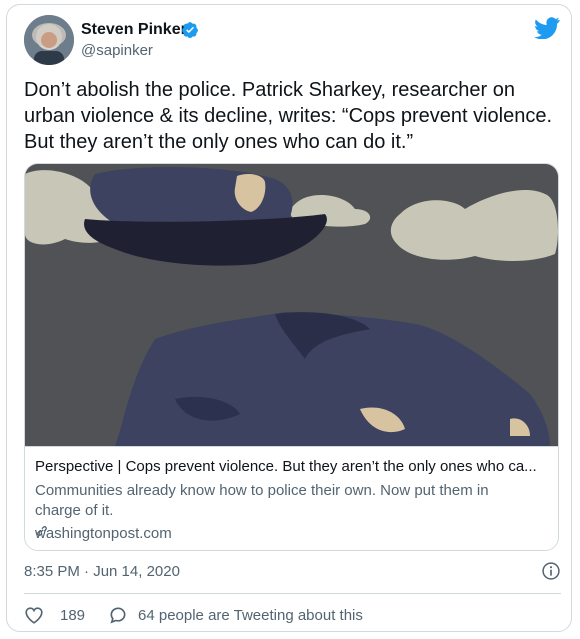 This screenshot has height=639, width=580. Describe the element at coordinates (292, 593) in the screenshot. I see `divider` at that location.